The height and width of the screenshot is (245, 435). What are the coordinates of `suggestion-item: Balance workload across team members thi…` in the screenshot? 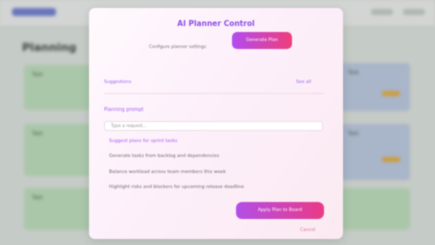 It's located at (167, 172).